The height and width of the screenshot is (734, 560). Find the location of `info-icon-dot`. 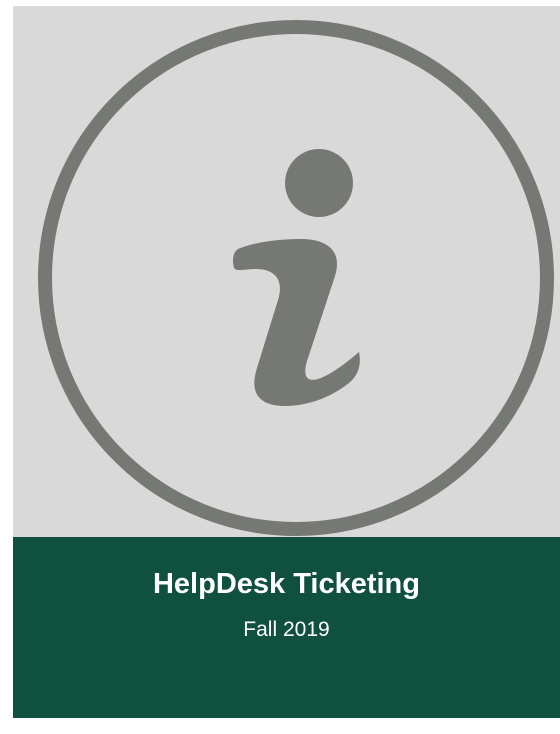

info-icon-dot is located at coordinates (319, 183).